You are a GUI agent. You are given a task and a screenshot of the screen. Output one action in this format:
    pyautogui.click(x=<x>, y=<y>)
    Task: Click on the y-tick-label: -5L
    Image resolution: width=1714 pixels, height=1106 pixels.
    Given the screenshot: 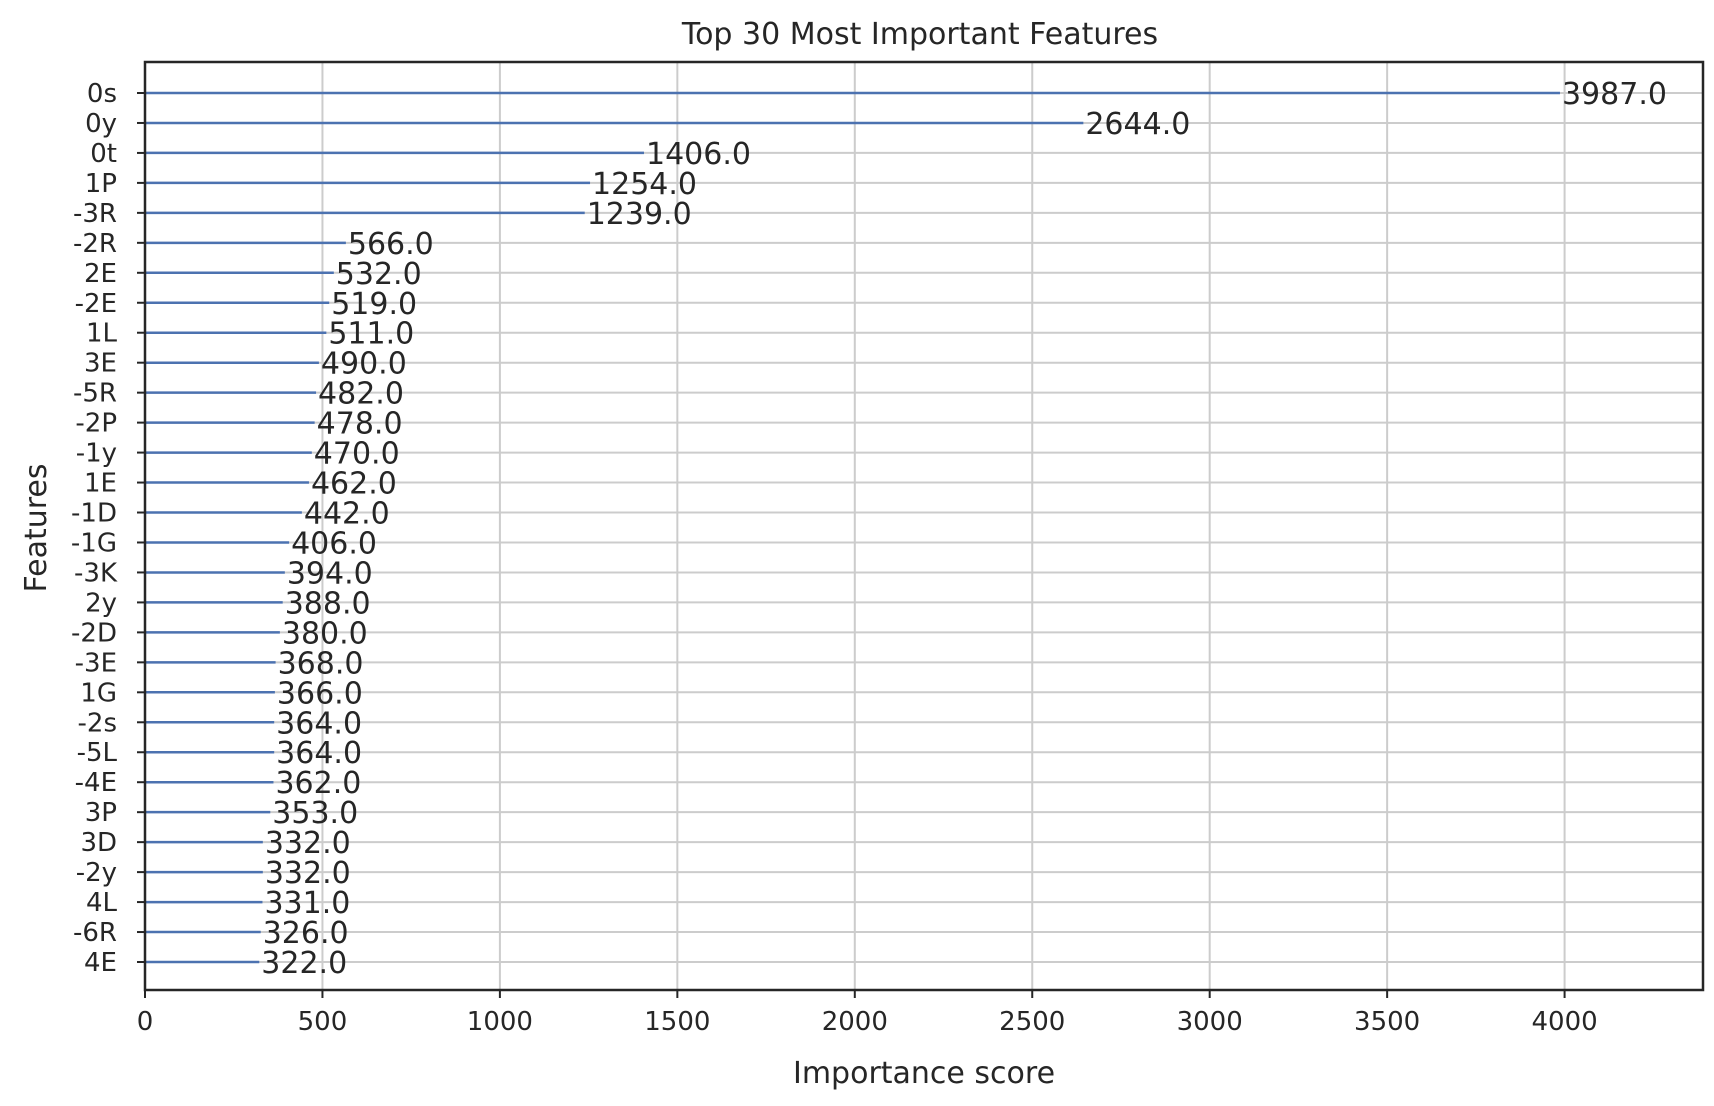 What is the action you would take?
    pyautogui.click(x=97, y=753)
    